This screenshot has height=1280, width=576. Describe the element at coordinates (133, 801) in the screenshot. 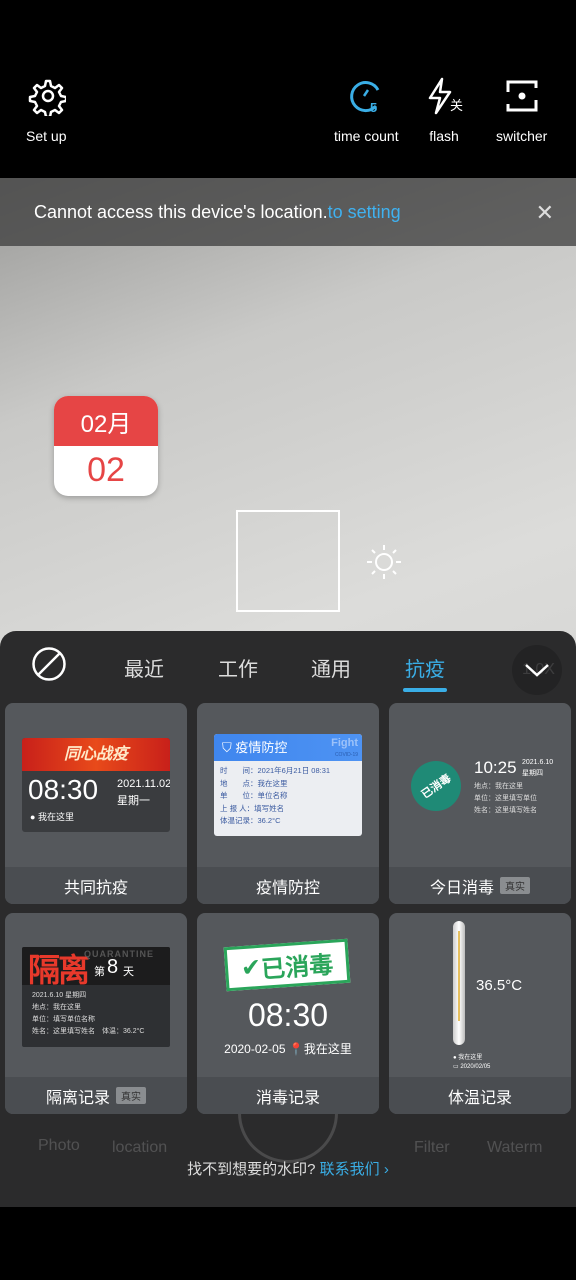

I see `preview-weekday: 星期一` at that location.